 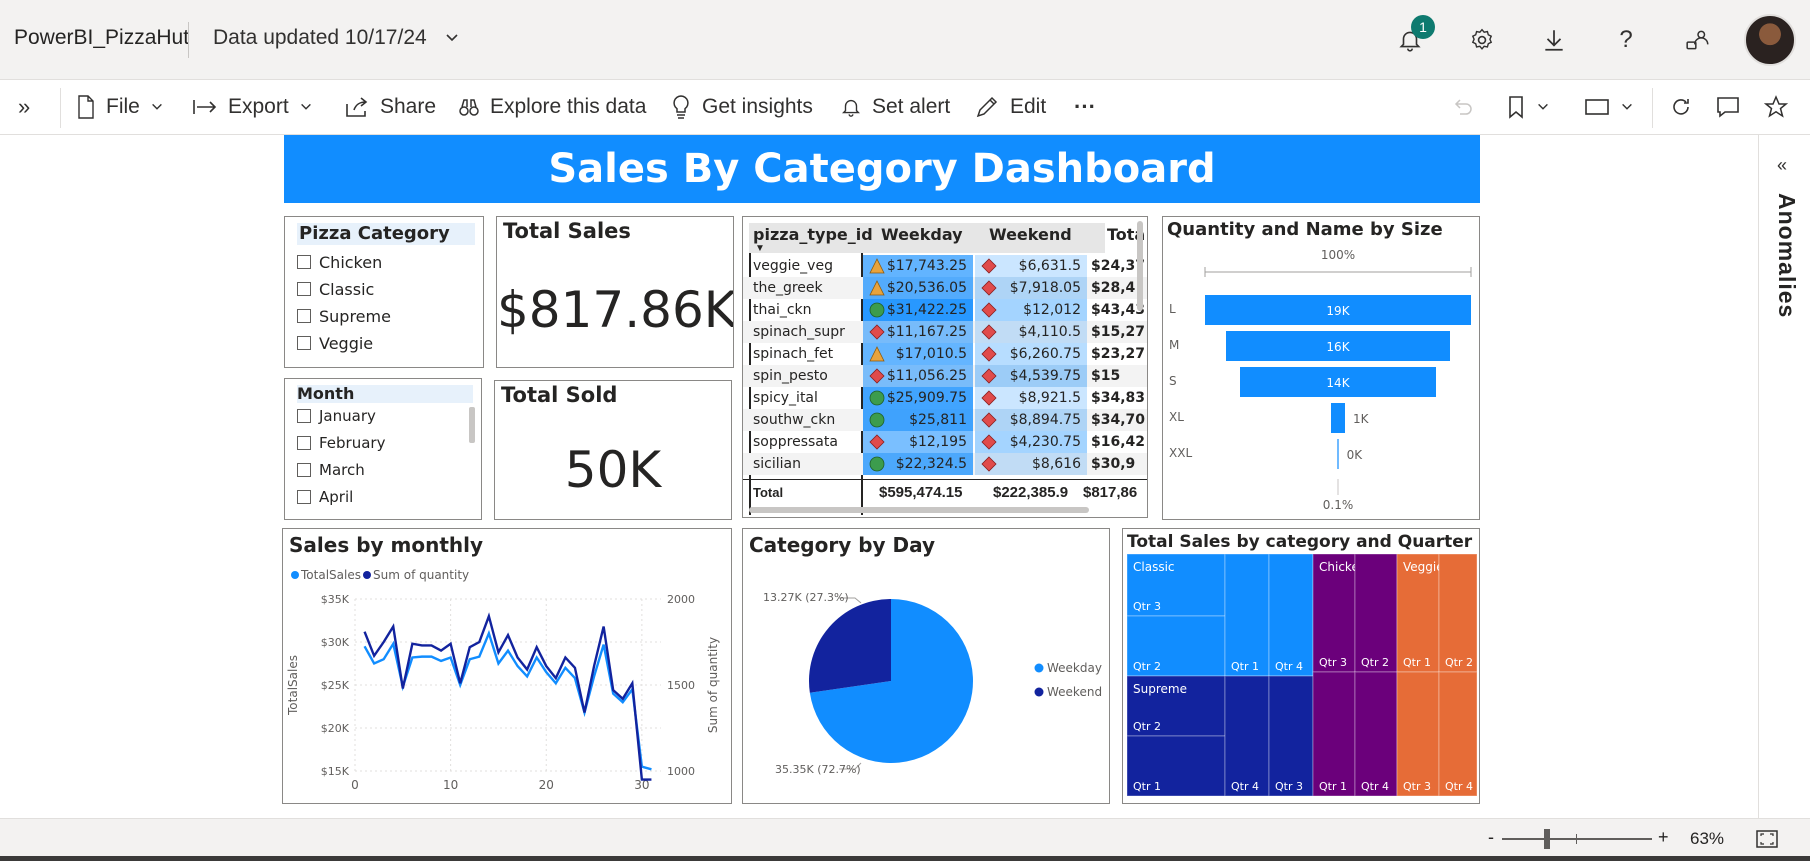 What do you see at coordinates (1767, 841) in the screenshot?
I see `fit-to-page-icon` at bounding box center [1767, 841].